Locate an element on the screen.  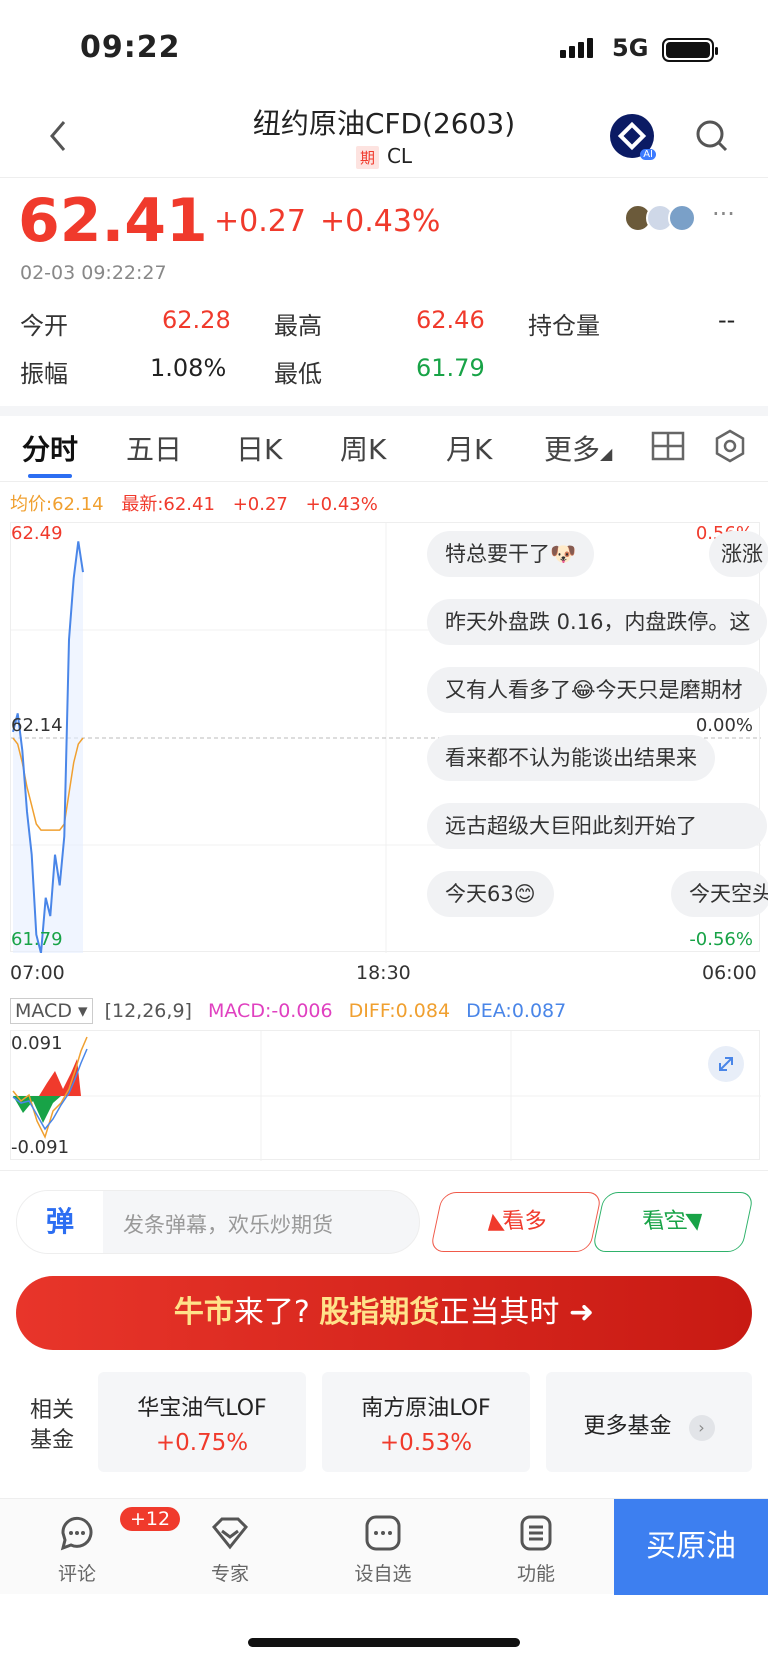
tab-daily-k: 日K is located at coordinates (259, 448).